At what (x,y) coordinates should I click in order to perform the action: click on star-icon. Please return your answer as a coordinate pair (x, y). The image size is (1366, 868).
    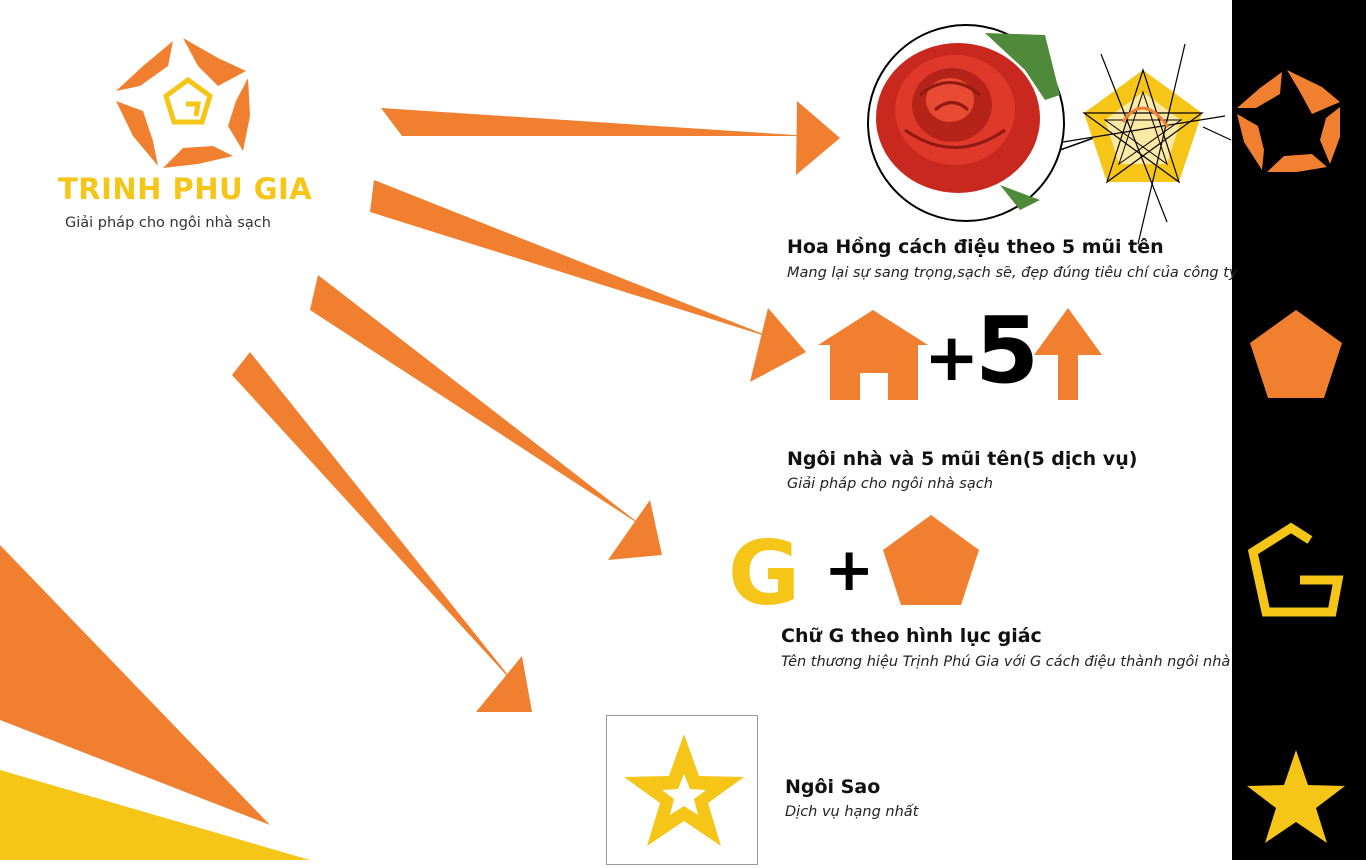
    Looking at the image, I should click on (684, 790).